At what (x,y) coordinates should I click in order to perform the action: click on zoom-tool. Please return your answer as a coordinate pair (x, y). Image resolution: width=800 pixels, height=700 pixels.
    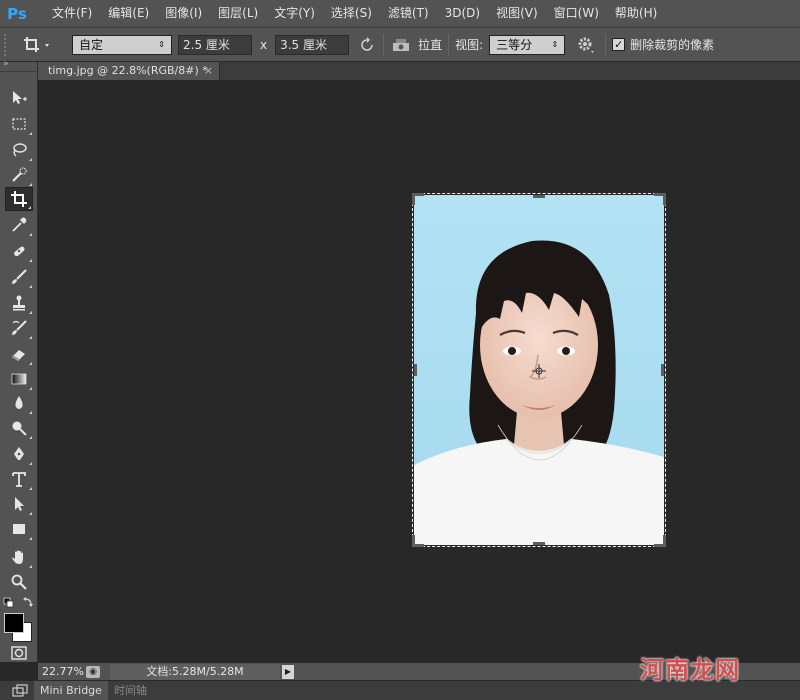
    Looking at the image, I should click on (19, 582).